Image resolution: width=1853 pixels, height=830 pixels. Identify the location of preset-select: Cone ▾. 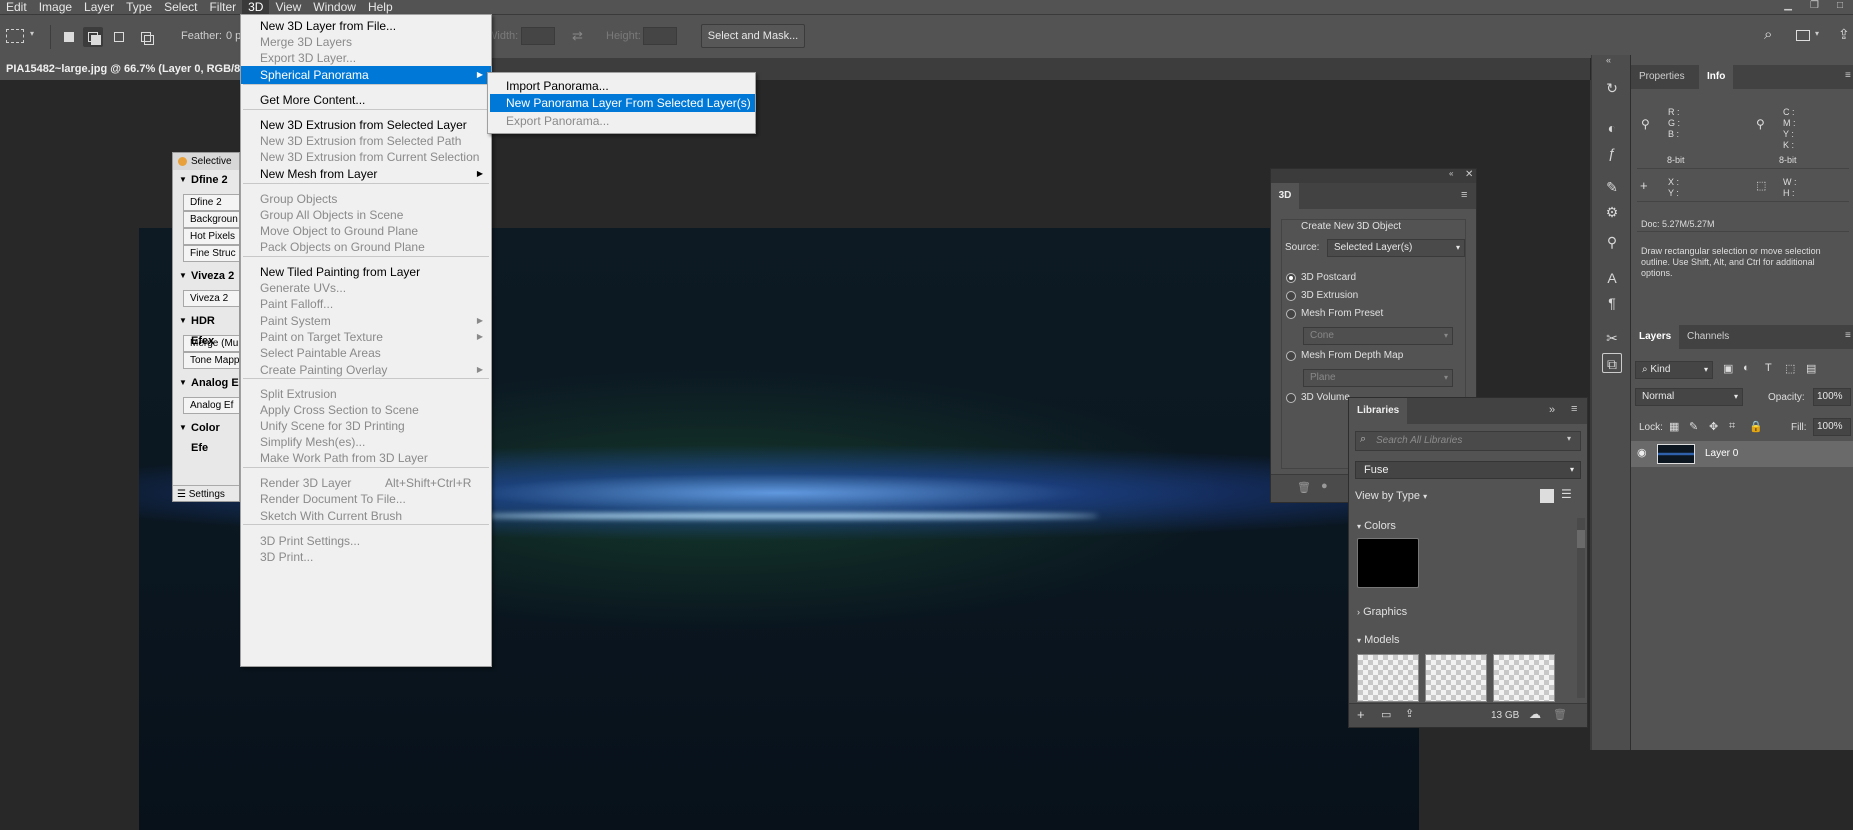
(1378, 336).